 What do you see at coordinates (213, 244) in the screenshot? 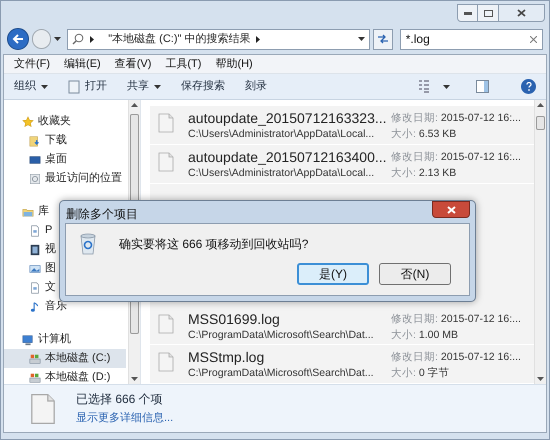
I see `dialog-message: 确实要将这 666 项移动到回收站吗?` at bounding box center [213, 244].